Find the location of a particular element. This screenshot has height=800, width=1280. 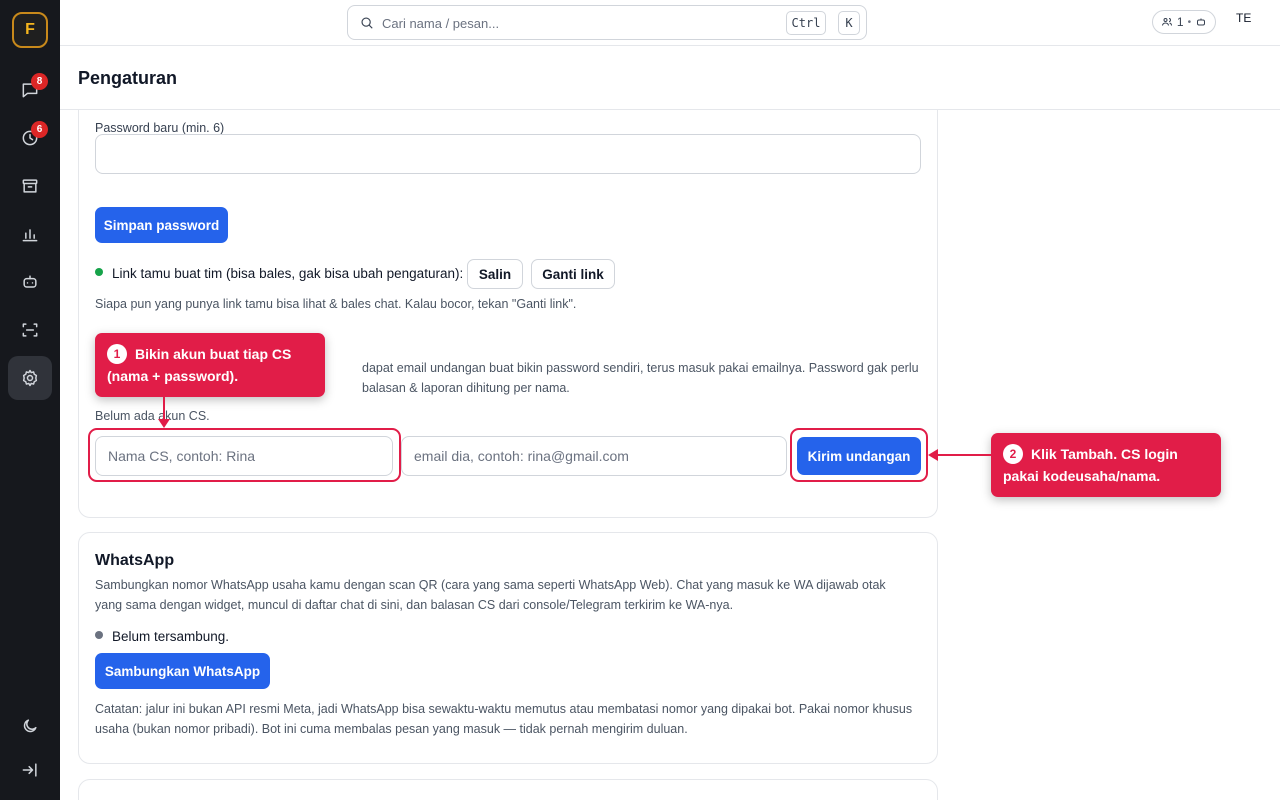

callout-1-arrow is located at coordinates (164, 410).